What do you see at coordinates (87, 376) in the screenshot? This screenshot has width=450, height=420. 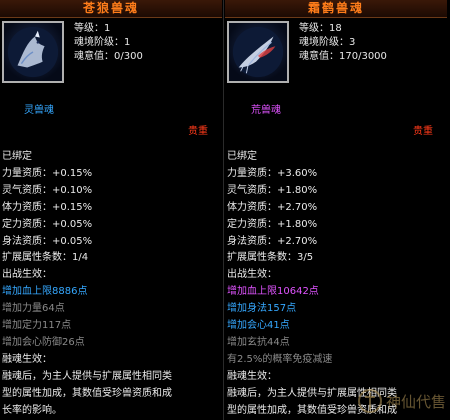 I see `desc-line: 融魂后，为主人提供与扩展属性相同类` at bounding box center [87, 376].